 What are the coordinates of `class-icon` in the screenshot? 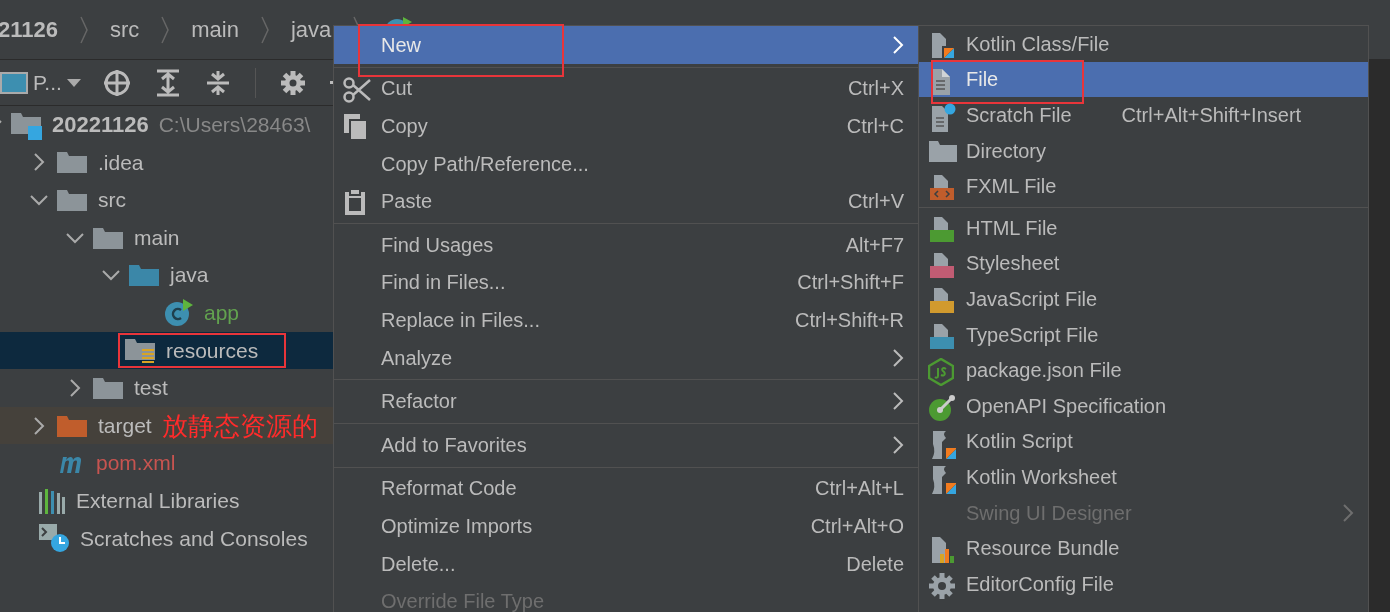 It's located at (179, 312).